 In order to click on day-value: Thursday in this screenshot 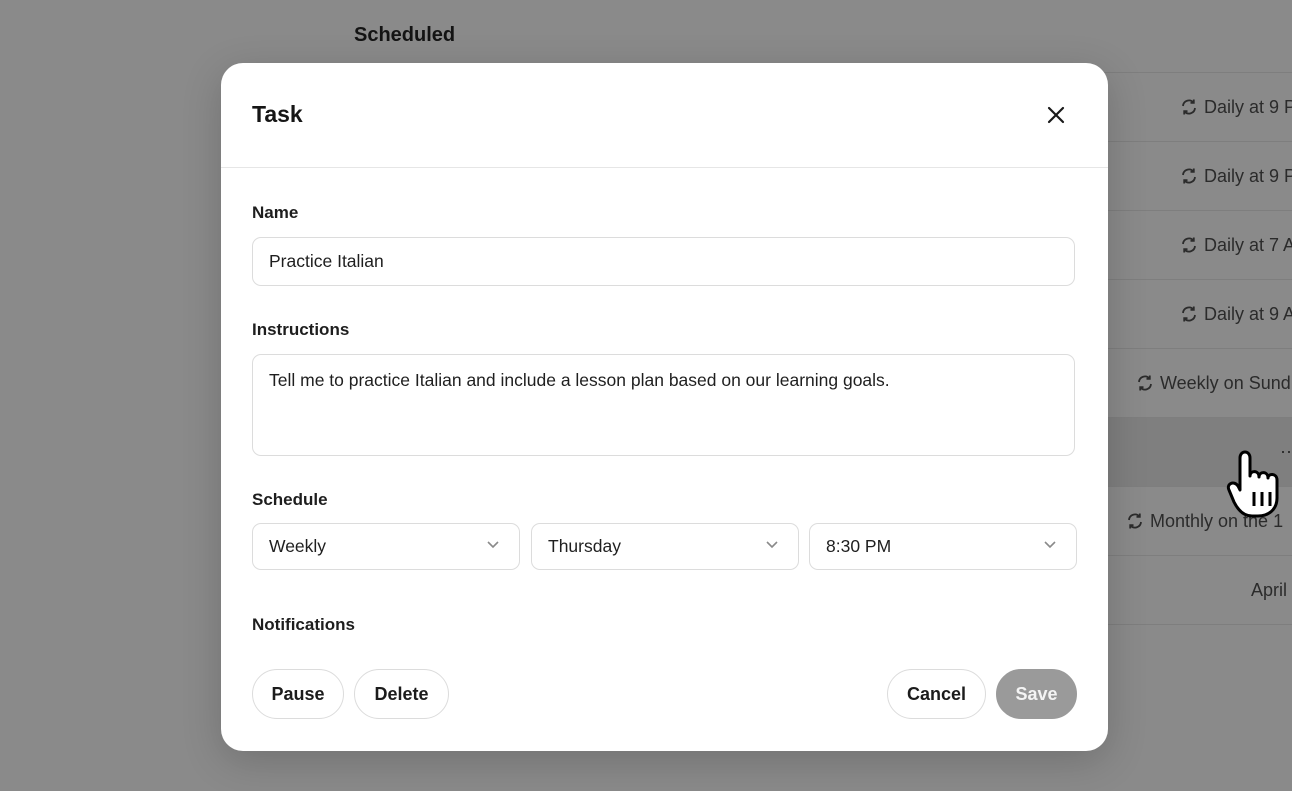, I will do `click(584, 546)`.